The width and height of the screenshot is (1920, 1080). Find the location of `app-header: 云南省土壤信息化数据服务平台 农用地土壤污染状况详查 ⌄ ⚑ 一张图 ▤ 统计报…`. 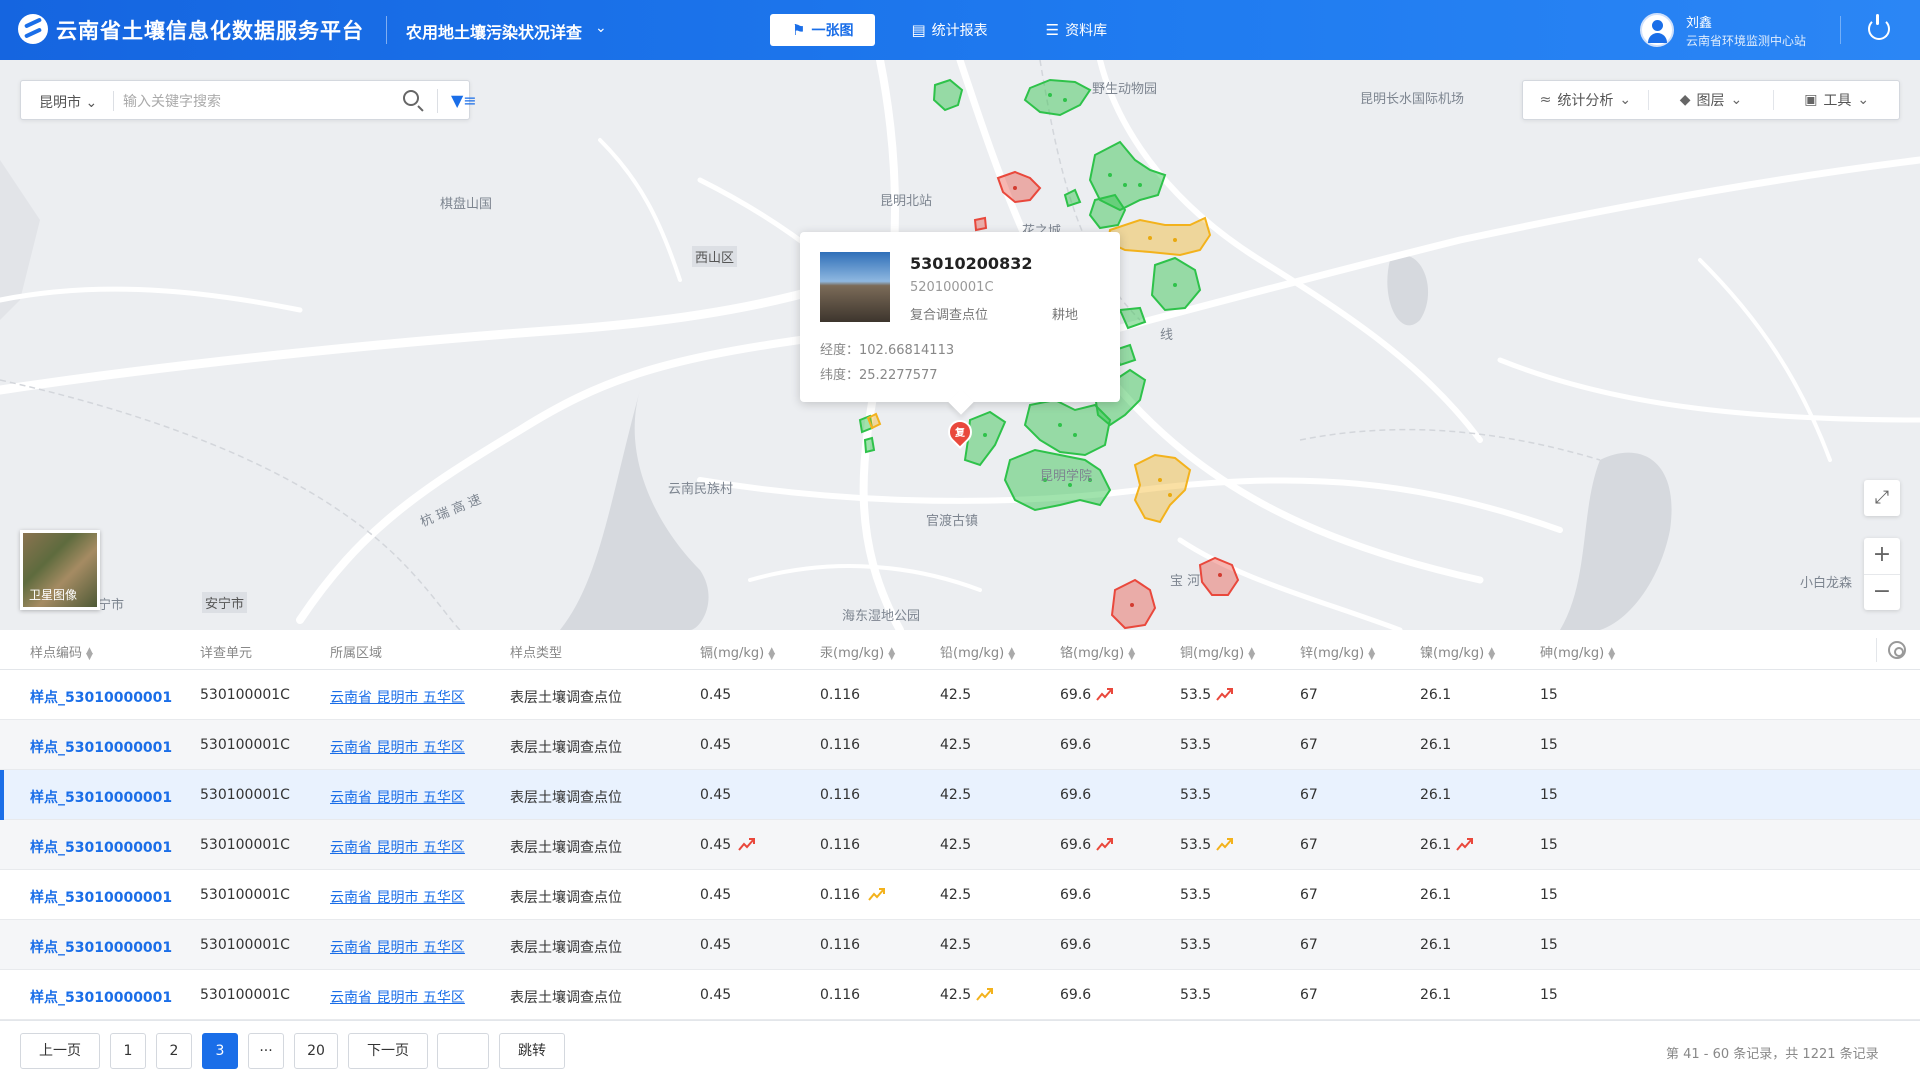

app-header: 云南省土壤信息化数据服务平台 农用地土壤污染状况详查 ⌄ ⚑ 一张图 ▤ 统计报… is located at coordinates (960, 30).